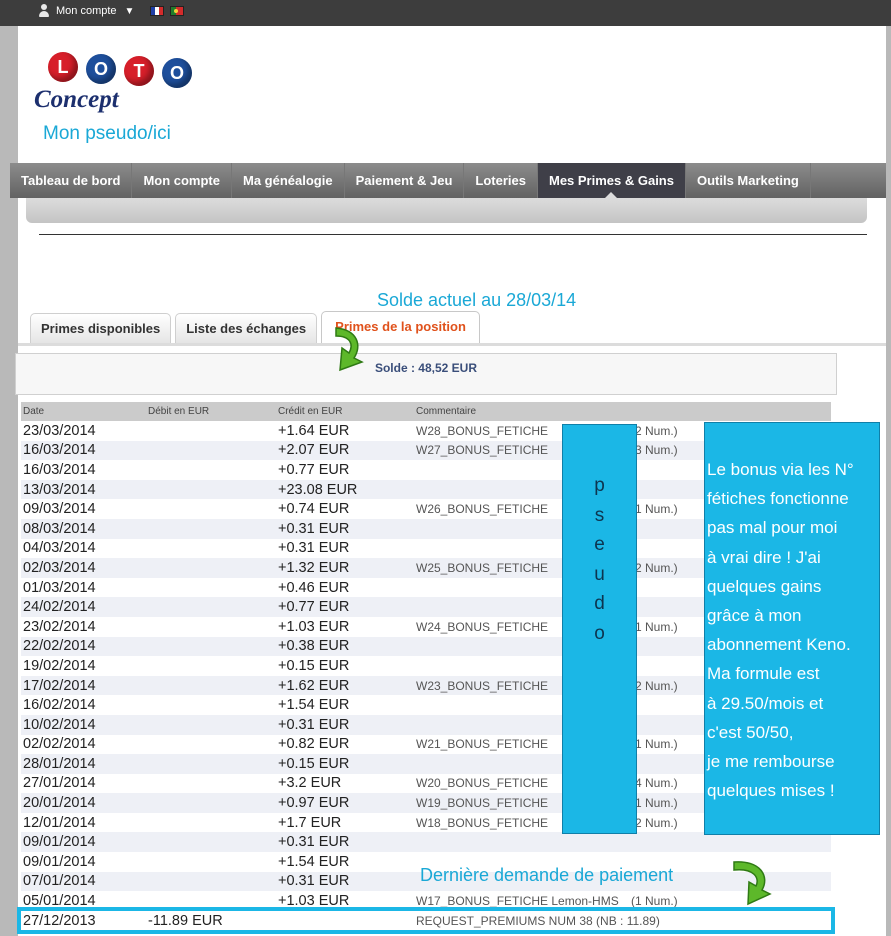  I want to click on cell-date: 05/01/2014, so click(59, 901).